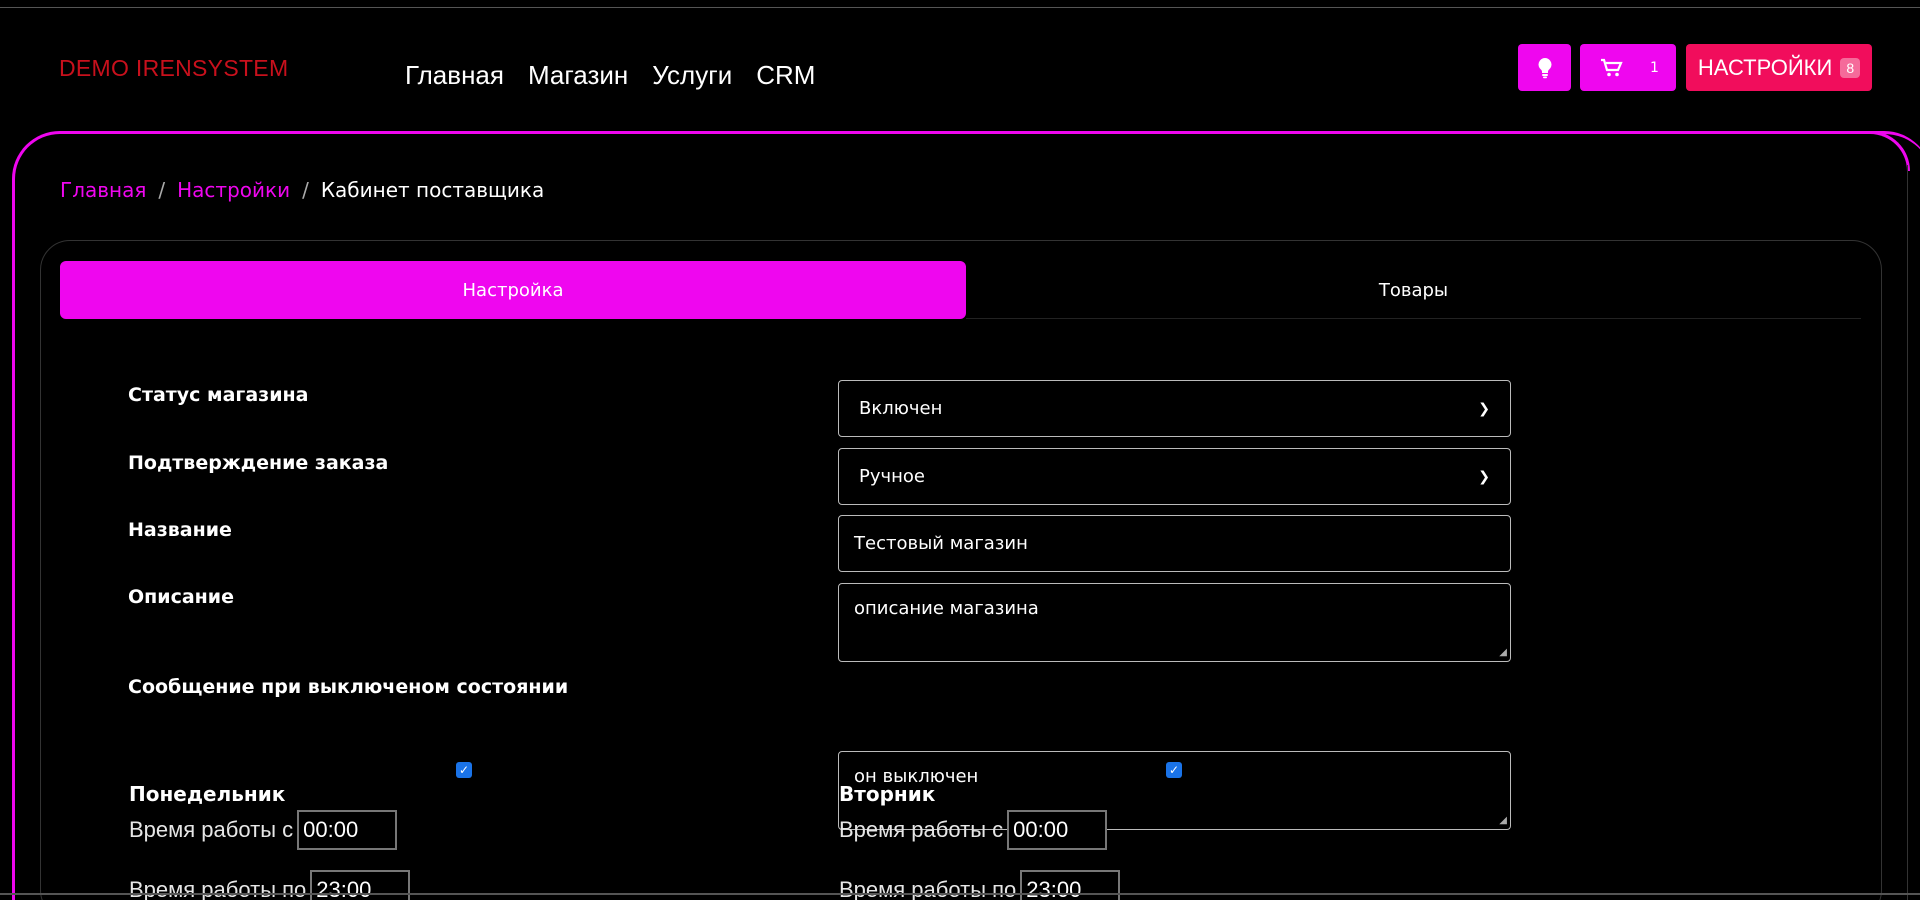  I want to click on confirm-select-value: Ручное, so click(892, 476).